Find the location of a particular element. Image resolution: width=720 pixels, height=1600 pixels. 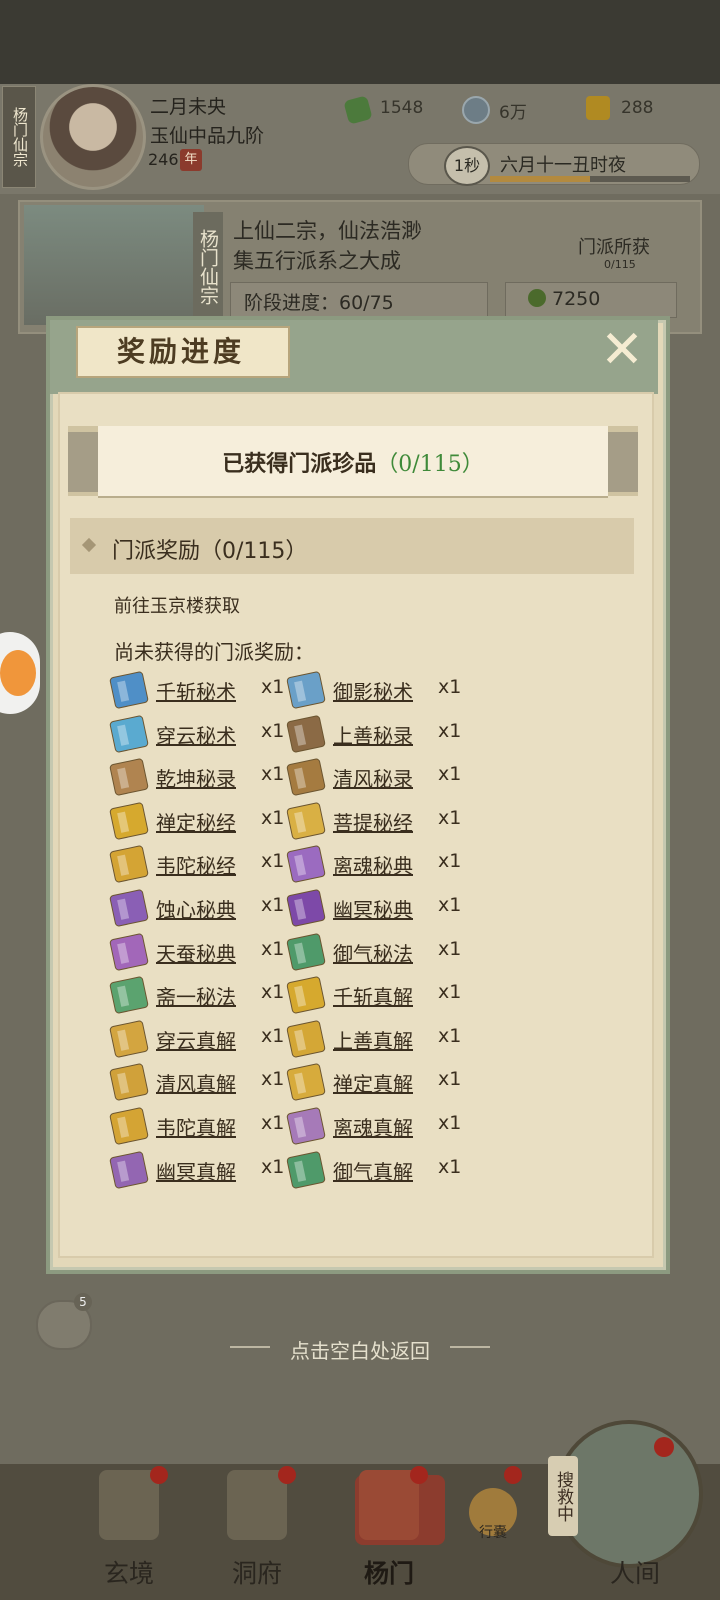

reward-item: 蚀心秘典 x1 is located at coordinates (198, 908).